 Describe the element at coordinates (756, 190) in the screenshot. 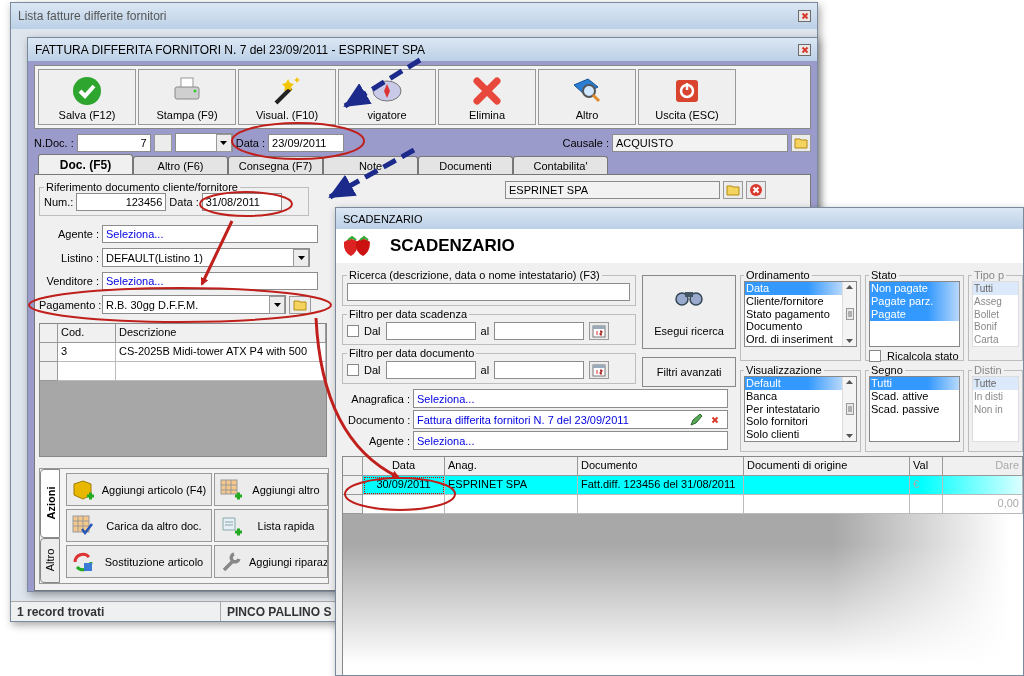

I see `clear-button` at that location.